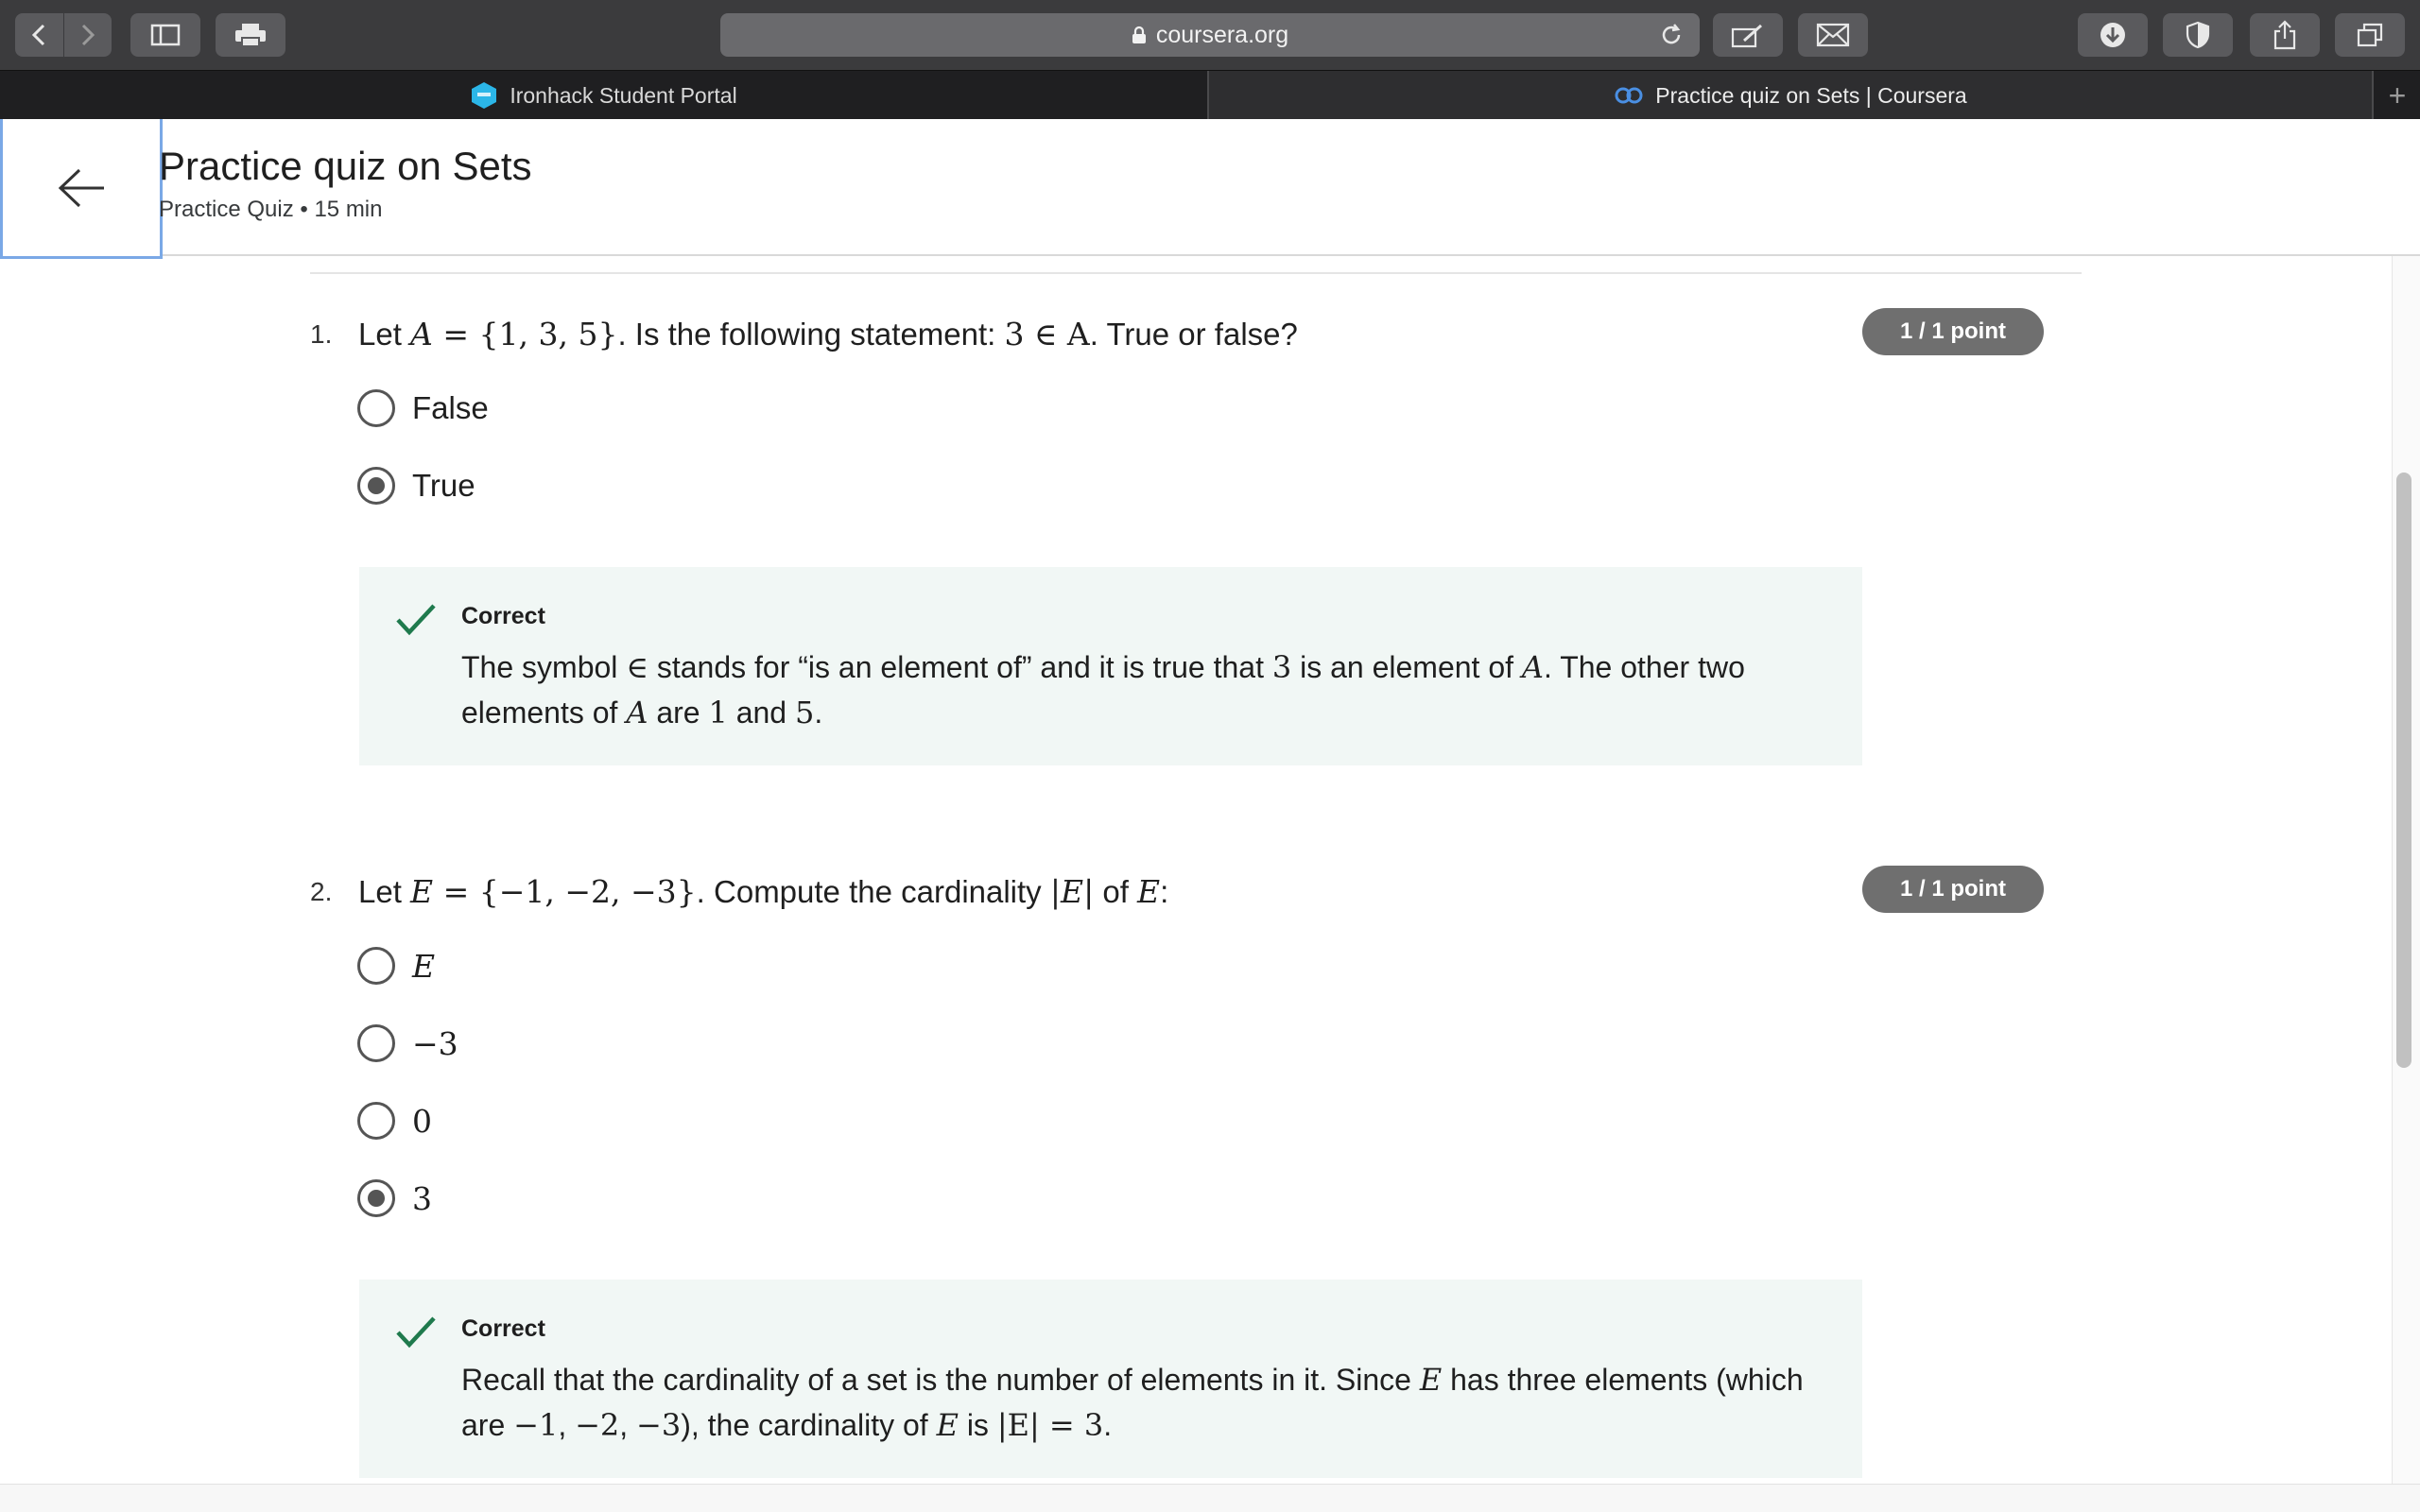 The image size is (2420, 1512). I want to click on mail-button, so click(1833, 35).